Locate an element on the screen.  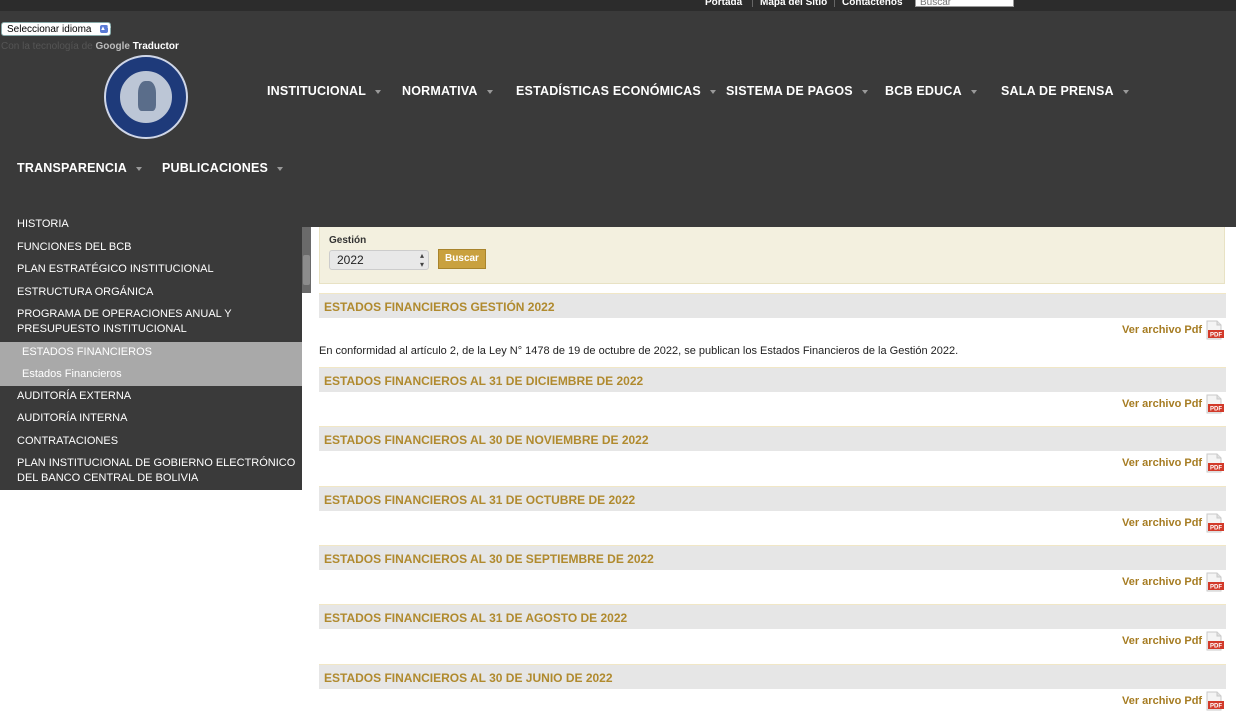
language-select: Seleccionar idioma ▲▼ is located at coordinates (56, 29).